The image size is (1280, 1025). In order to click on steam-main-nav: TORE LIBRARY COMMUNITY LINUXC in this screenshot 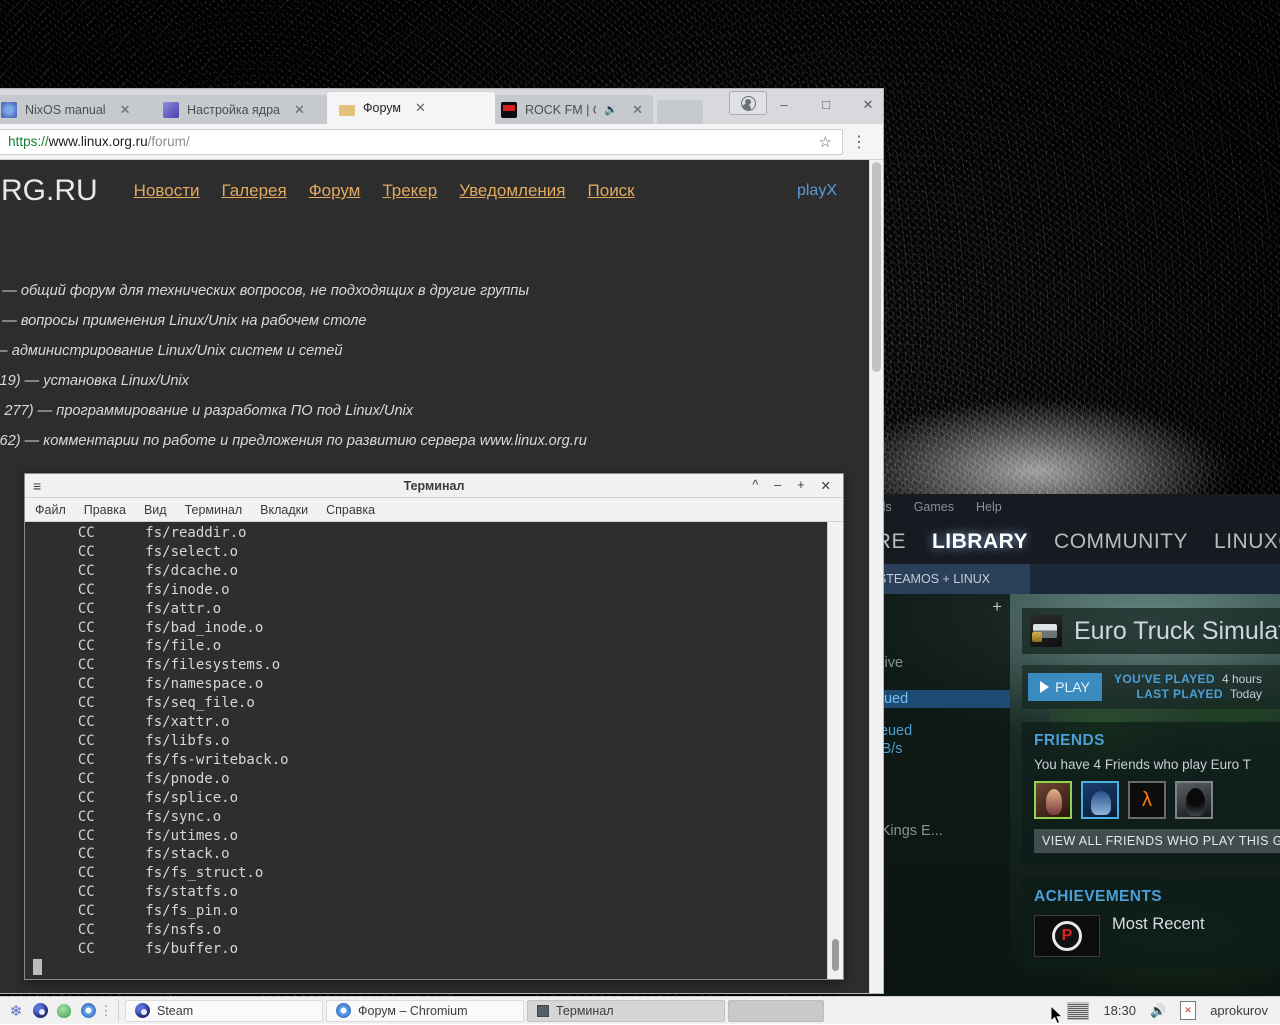, I will do `click(1059, 542)`.